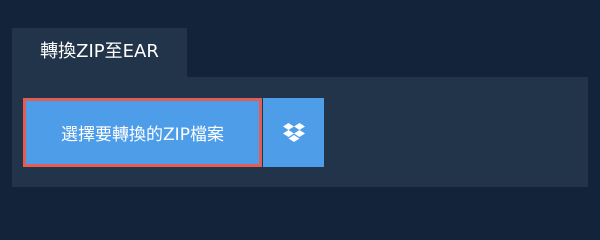  I want to click on dropbox-icon, so click(293, 132).